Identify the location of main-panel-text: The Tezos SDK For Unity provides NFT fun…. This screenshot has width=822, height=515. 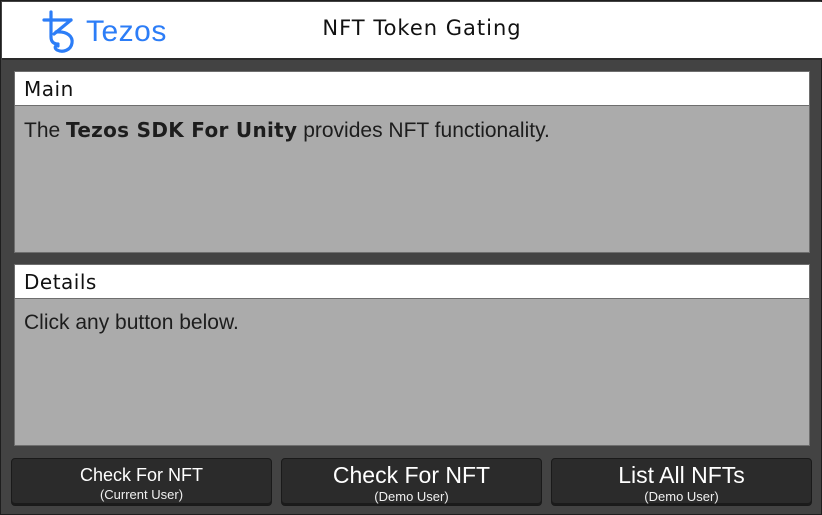
(412, 130).